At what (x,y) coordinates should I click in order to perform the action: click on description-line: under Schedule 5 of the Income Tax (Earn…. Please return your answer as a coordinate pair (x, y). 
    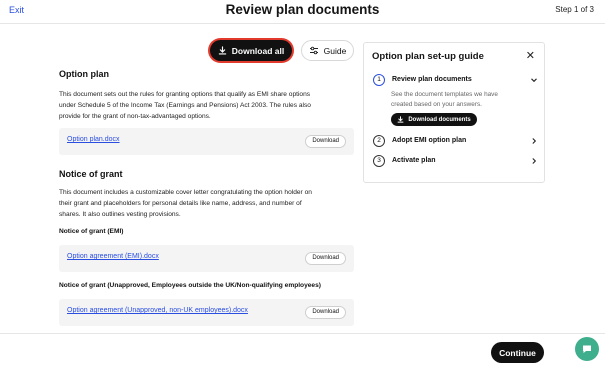
    Looking at the image, I should click on (185, 105).